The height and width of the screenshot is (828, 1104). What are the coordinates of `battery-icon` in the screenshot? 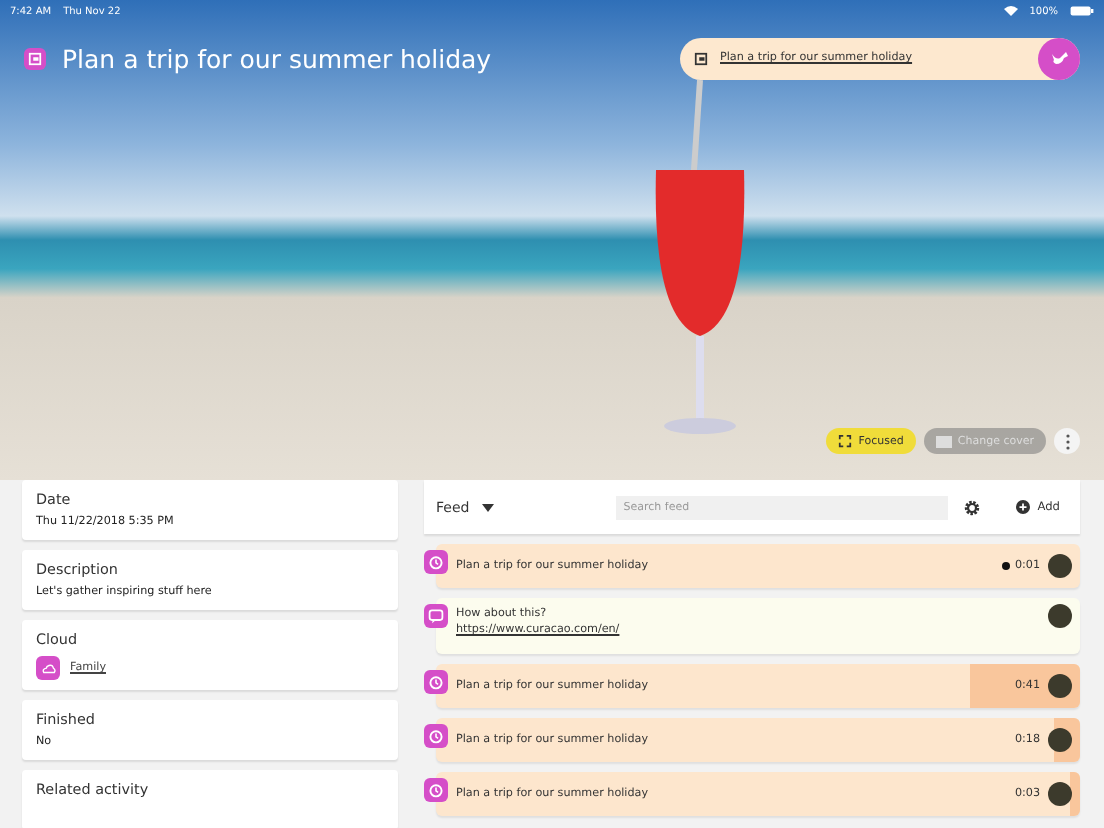 It's located at (1082, 11).